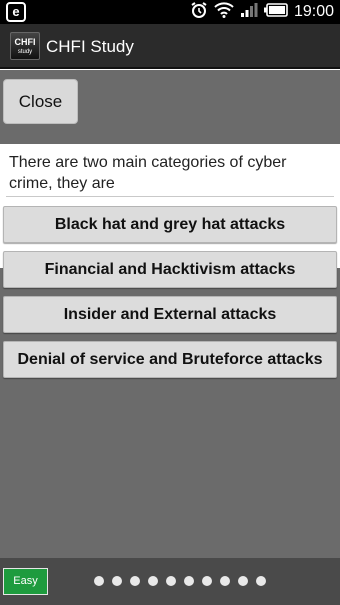 The width and height of the screenshot is (340, 605). I want to click on clock: 19:00, so click(313, 11).